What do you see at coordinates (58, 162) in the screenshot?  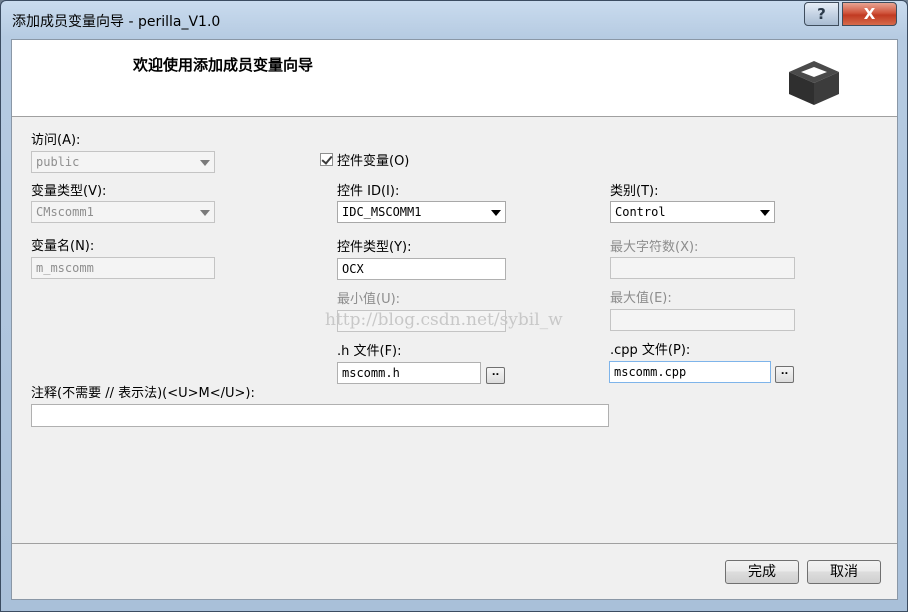 I see `access-value: public` at bounding box center [58, 162].